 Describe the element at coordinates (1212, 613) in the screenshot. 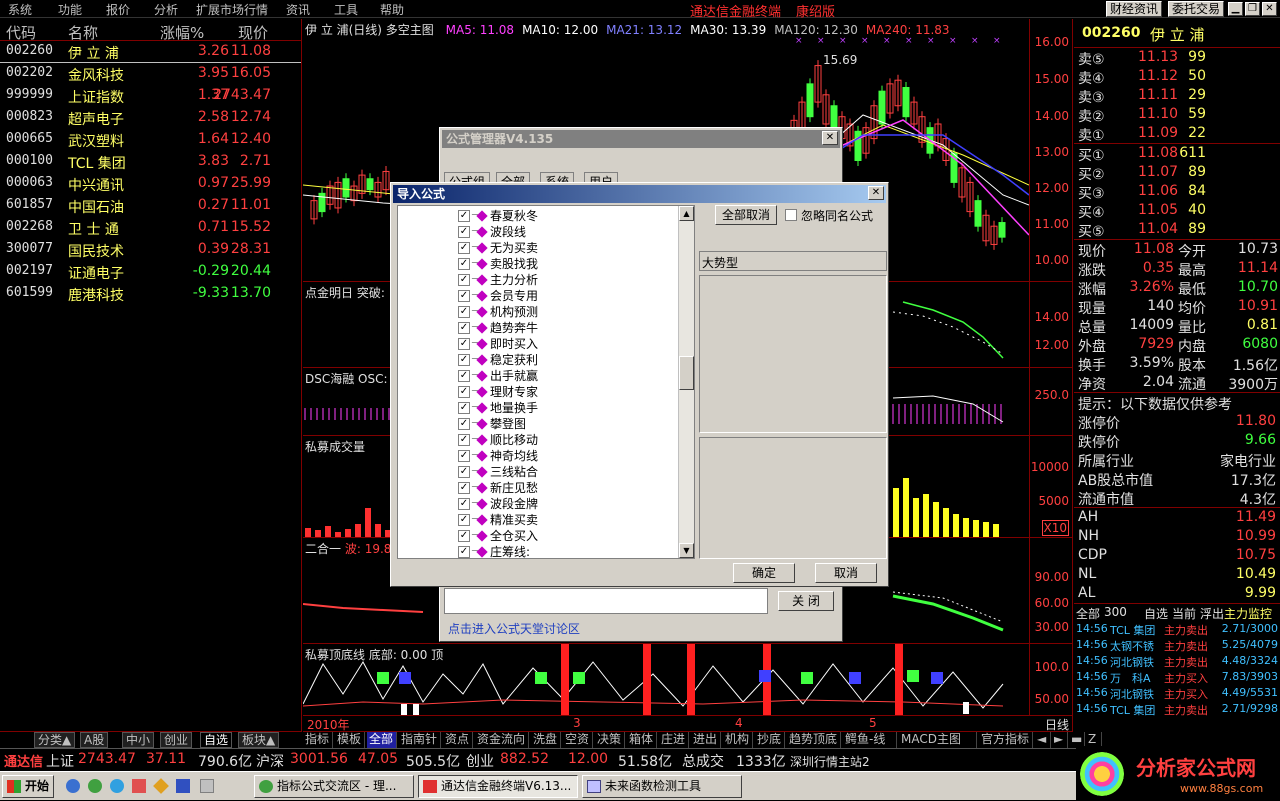

I see `tick-tab: 浮出` at that location.